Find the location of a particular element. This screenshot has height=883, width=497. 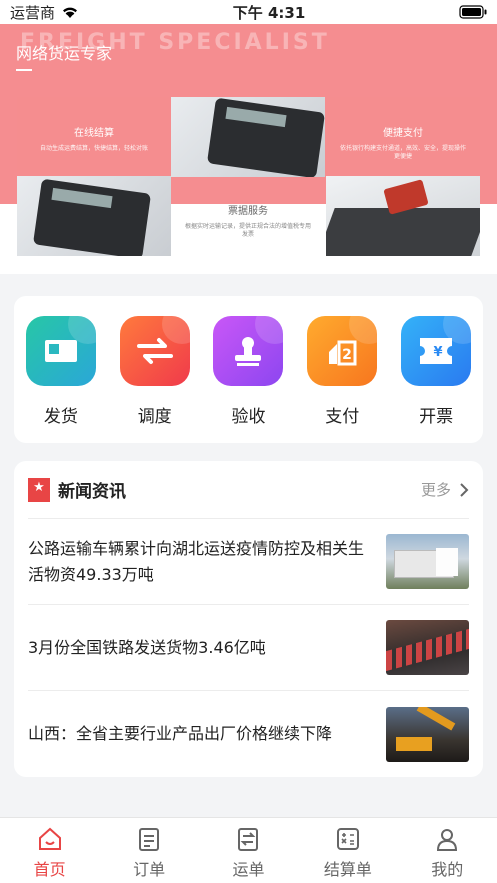

panel-online-settlement: 在线结算 自动生成运费结算，快捷结算，轻松对账 is located at coordinates (94, 137).